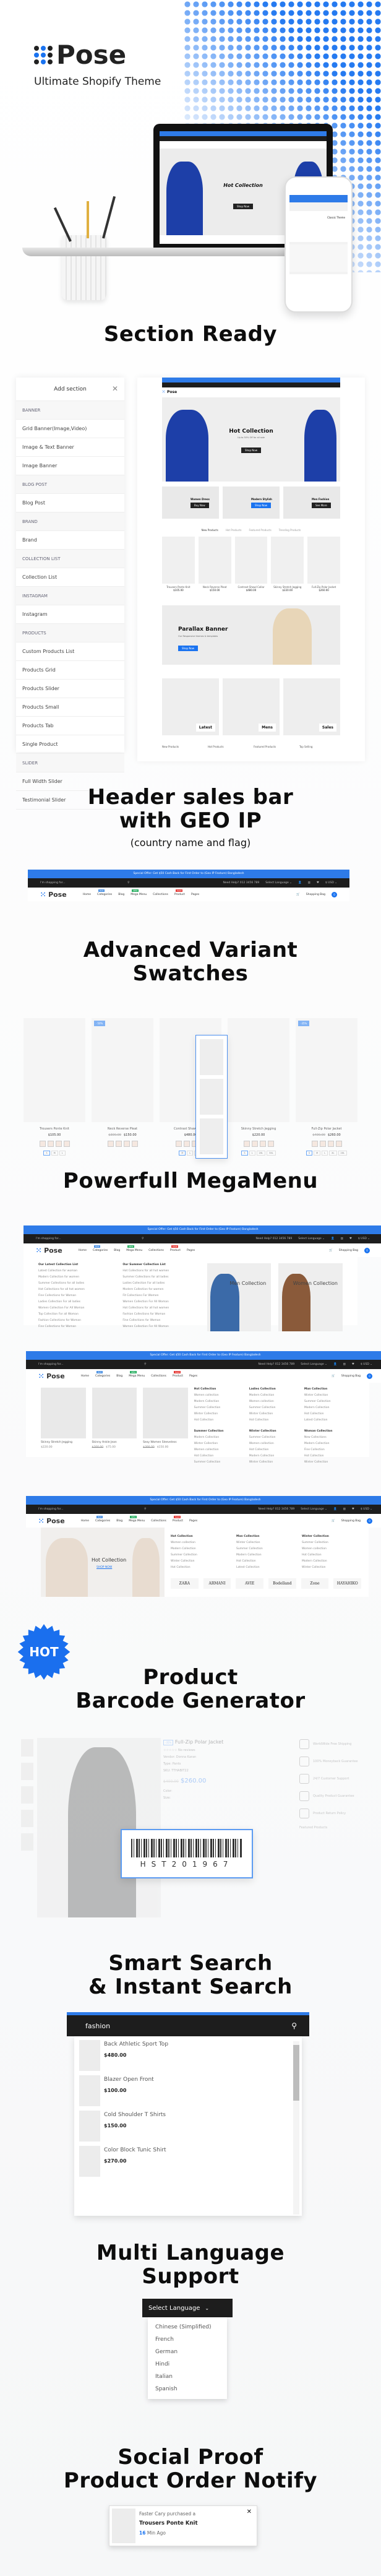  Describe the element at coordinates (323, 564) in the screenshot. I see `product-card: Full-Zip Polar Jacket $260.00` at that location.